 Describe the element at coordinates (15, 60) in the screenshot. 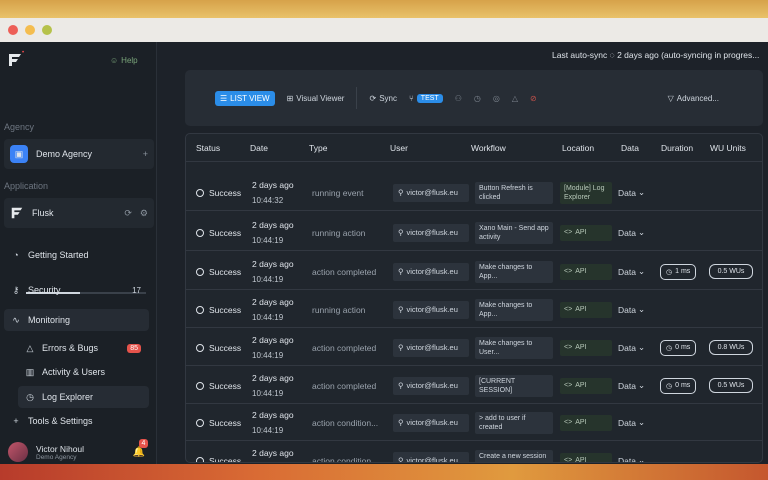

I see `flusk-logo-icon` at that location.